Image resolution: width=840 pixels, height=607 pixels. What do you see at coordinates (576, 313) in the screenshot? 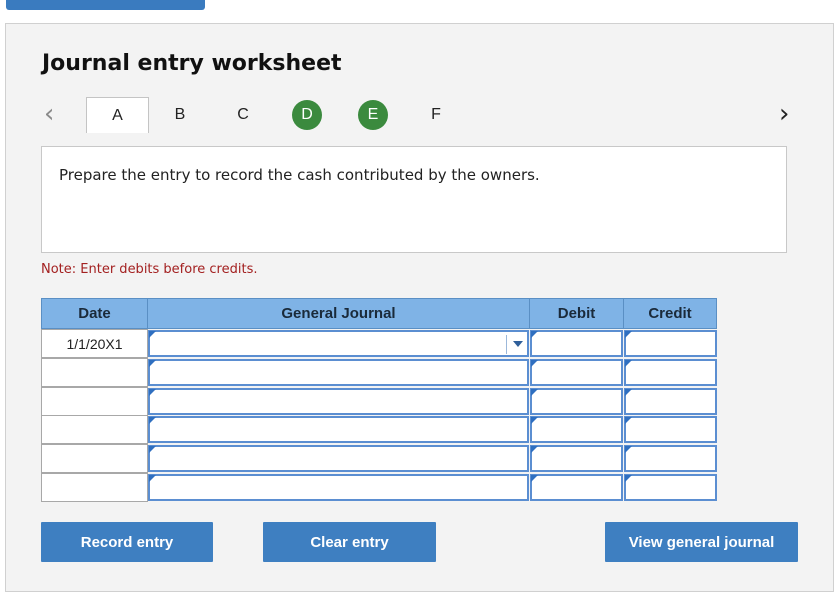
I see `header-debit: Debit` at bounding box center [576, 313].